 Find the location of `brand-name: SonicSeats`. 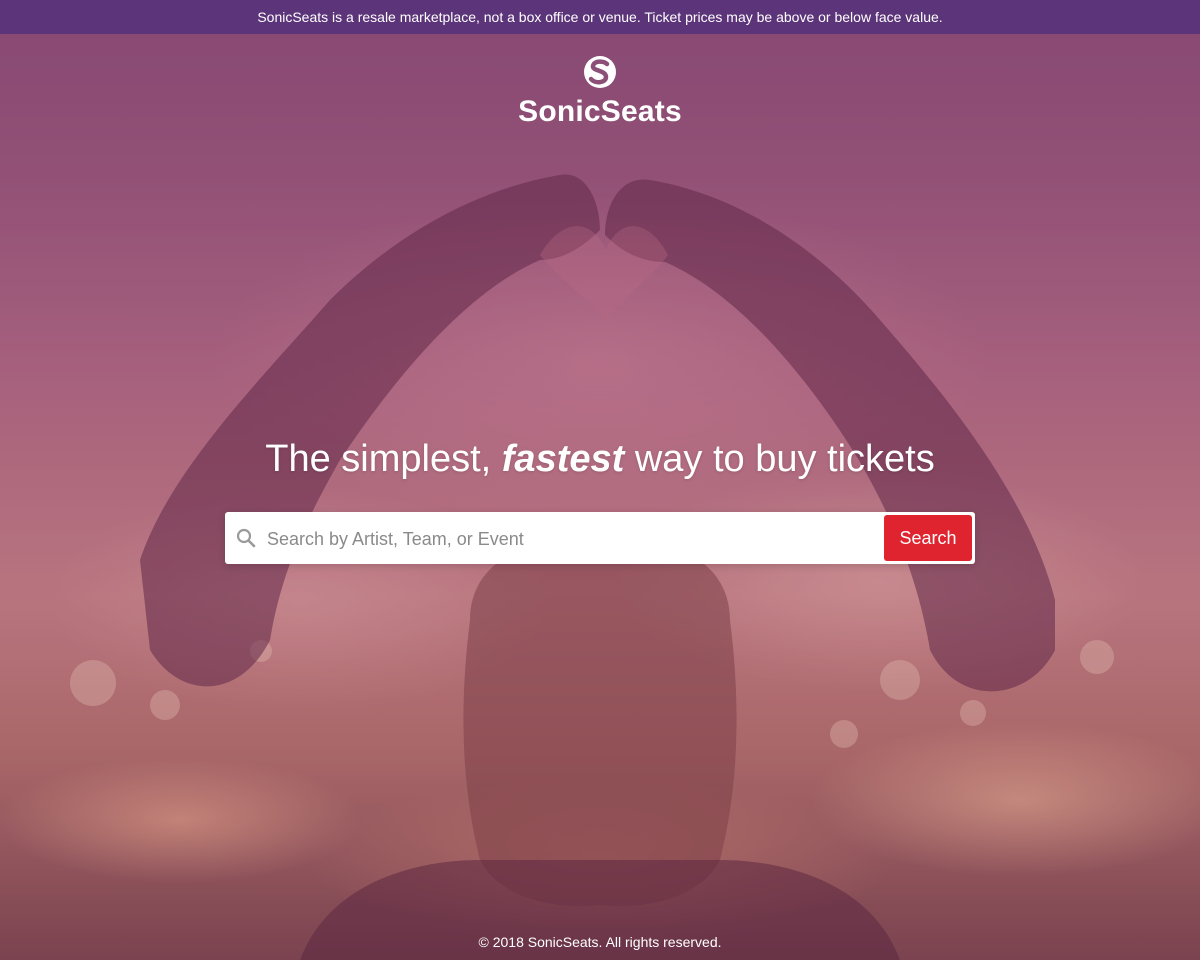

brand-name: SonicSeats is located at coordinates (600, 112).